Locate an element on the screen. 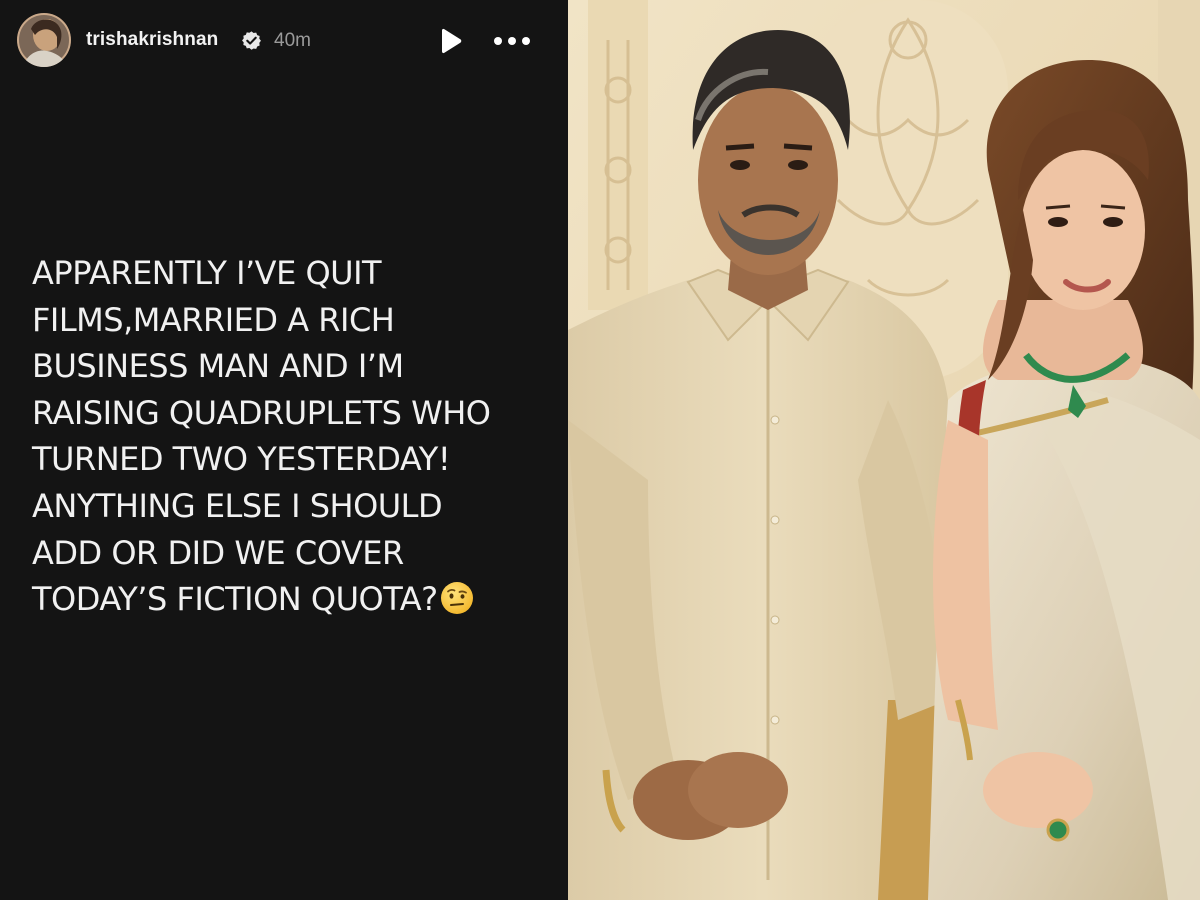 This screenshot has height=900, width=1200. username: trishakrishnan is located at coordinates (152, 40).